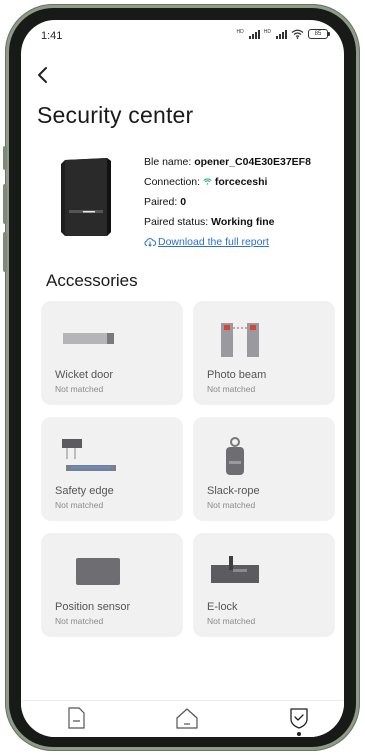 This screenshot has height=755, width=365. Describe the element at coordinates (92, 280) in the screenshot. I see `accessories-title: Accessories` at that location.